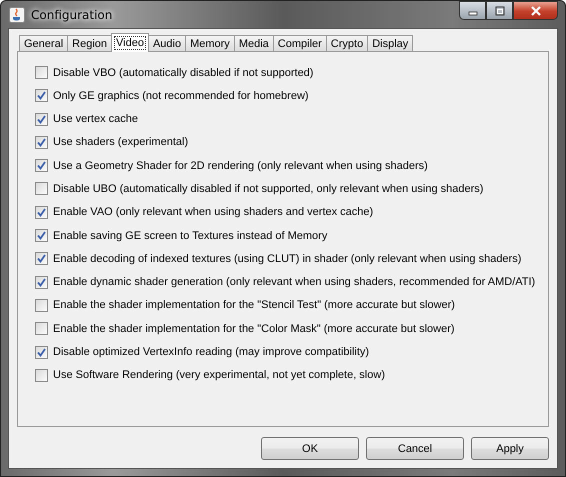 The height and width of the screenshot is (477, 566). I want to click on maximize-button, so click(499, 10).